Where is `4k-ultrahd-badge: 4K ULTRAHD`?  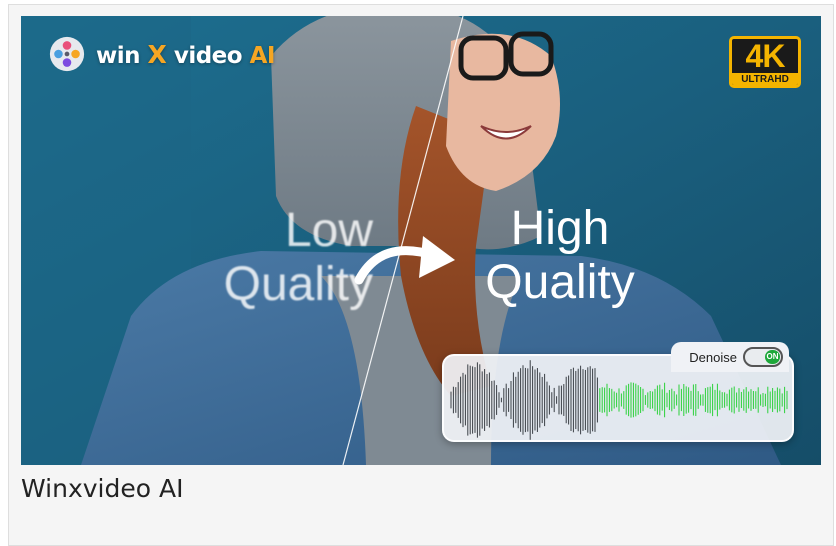
4k-ultrahd-badge: 4K ULTRAHD is located at coordinates (765, 62).